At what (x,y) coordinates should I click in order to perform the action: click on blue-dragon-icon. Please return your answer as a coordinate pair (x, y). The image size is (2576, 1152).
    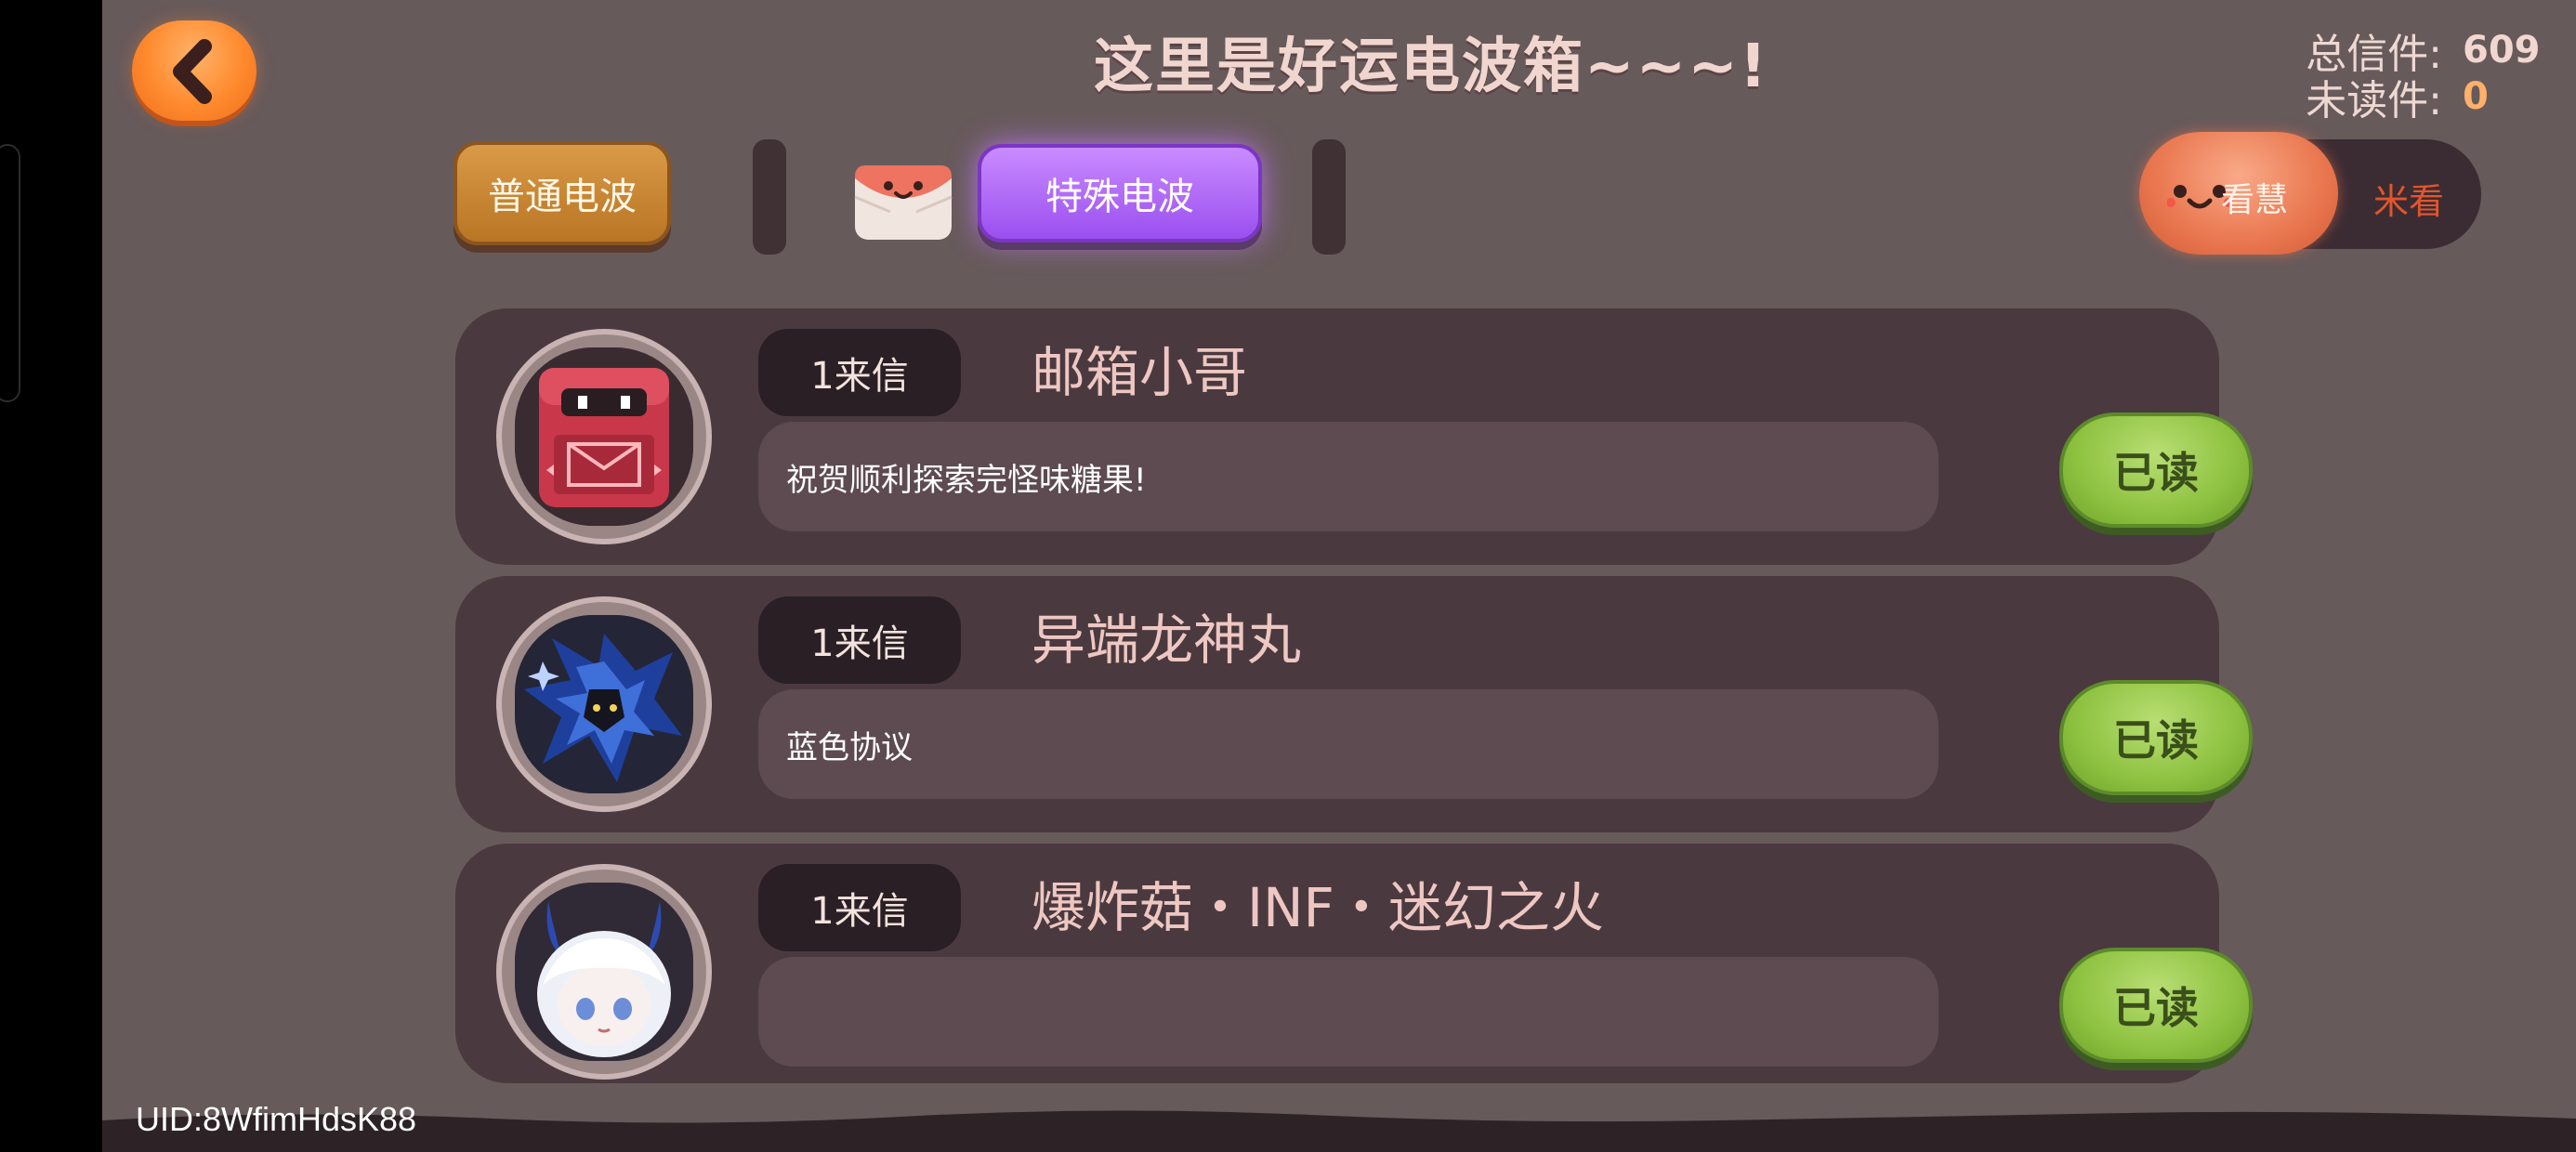
    Looking at the image, I should click on (604, 704).